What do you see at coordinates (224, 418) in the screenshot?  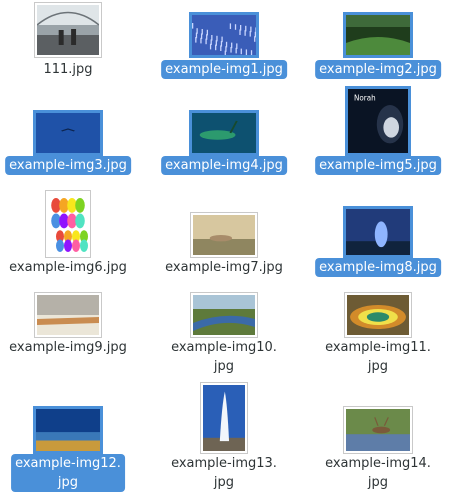 I see `image-thumbnail-geyser` at bounding box center [224, 418].